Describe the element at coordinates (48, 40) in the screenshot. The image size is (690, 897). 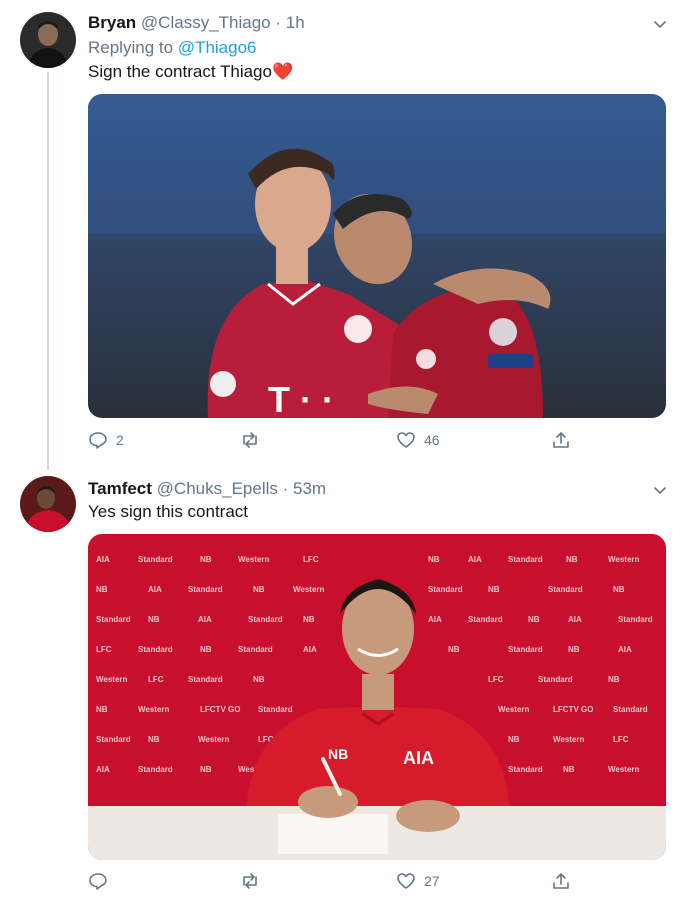
I see `avatar-bryan` at that location.